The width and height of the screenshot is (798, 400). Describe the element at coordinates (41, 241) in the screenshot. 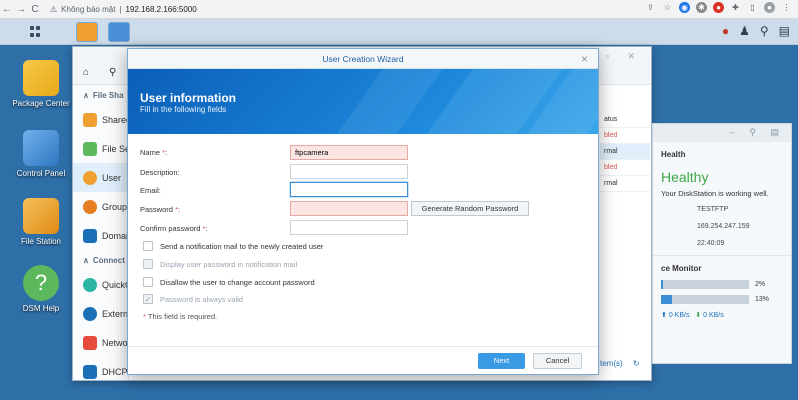

I see `desktop-icon-label: File Station` at that location.